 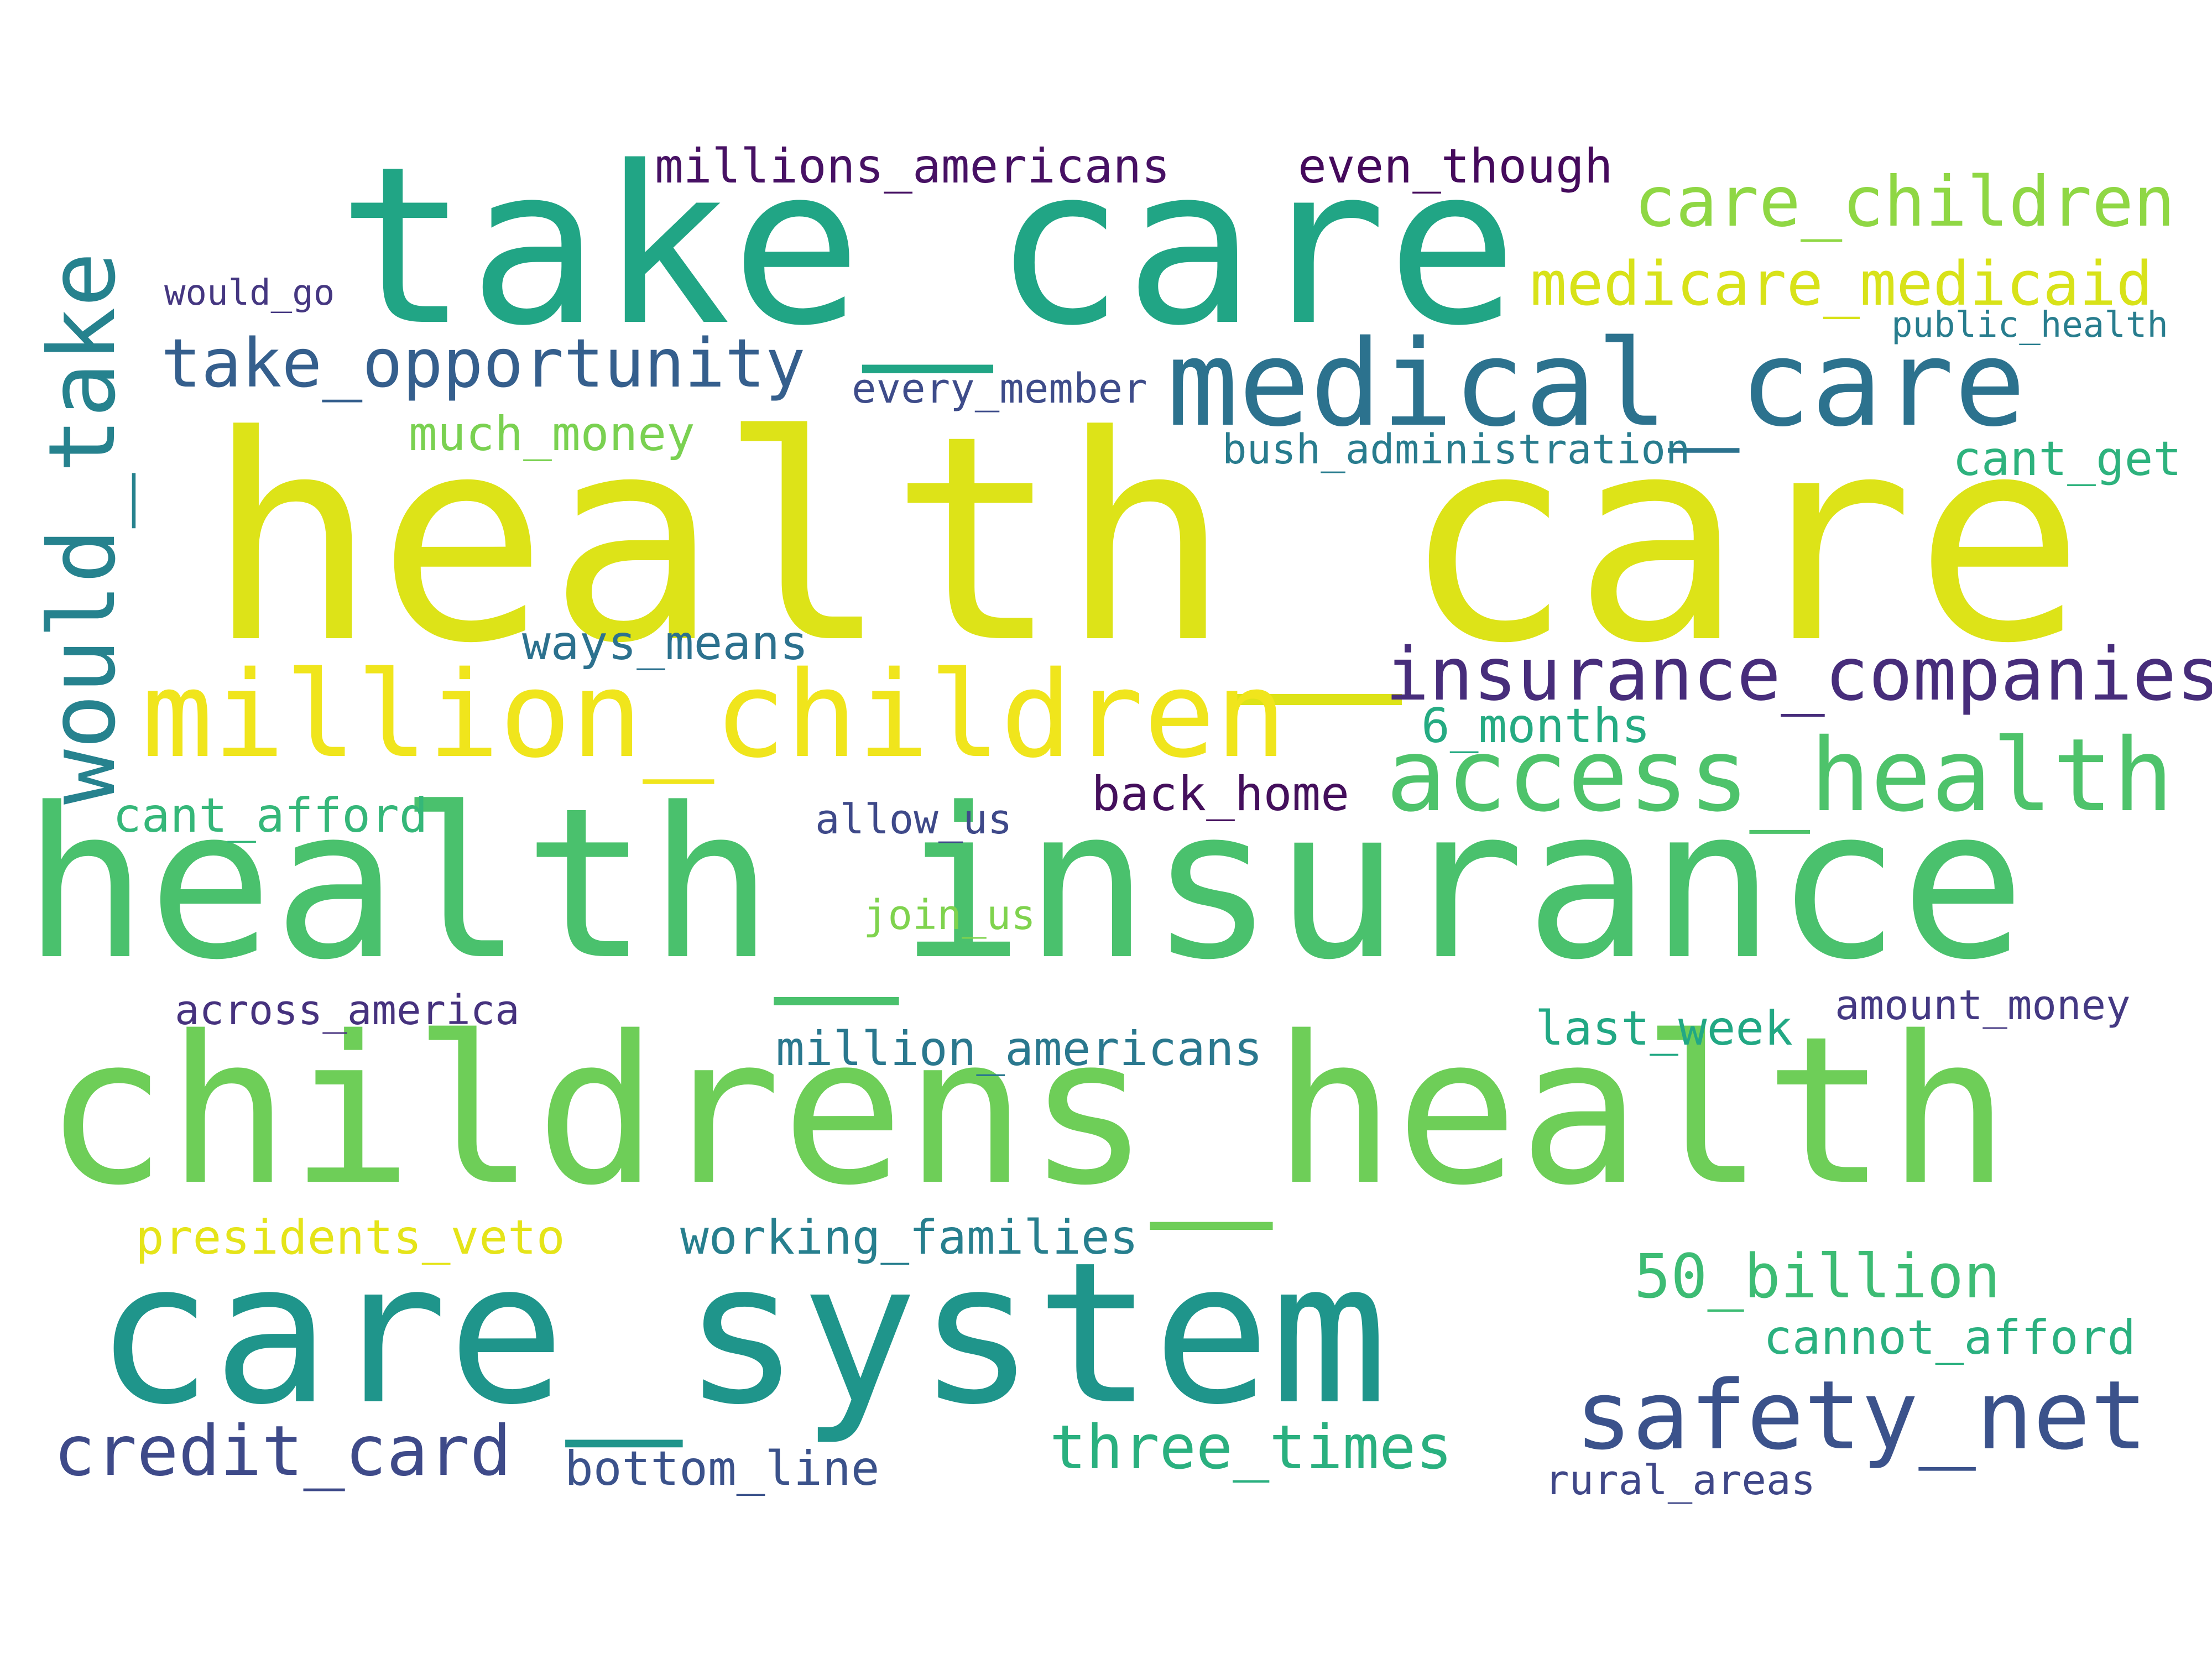 I want to click on word-public-health: public_health, so click(x=2030, y=326).